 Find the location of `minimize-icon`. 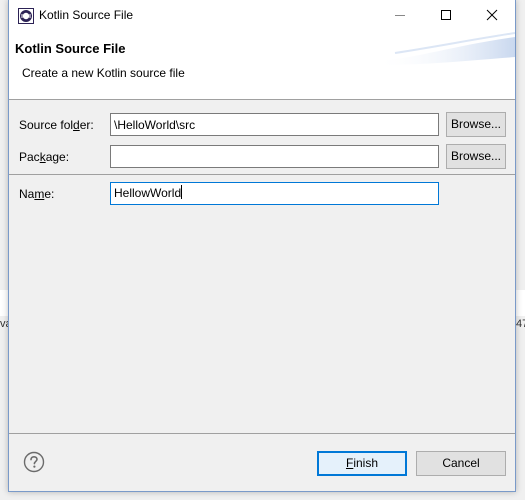

minimize-icon is located at coordinates (400, 15).